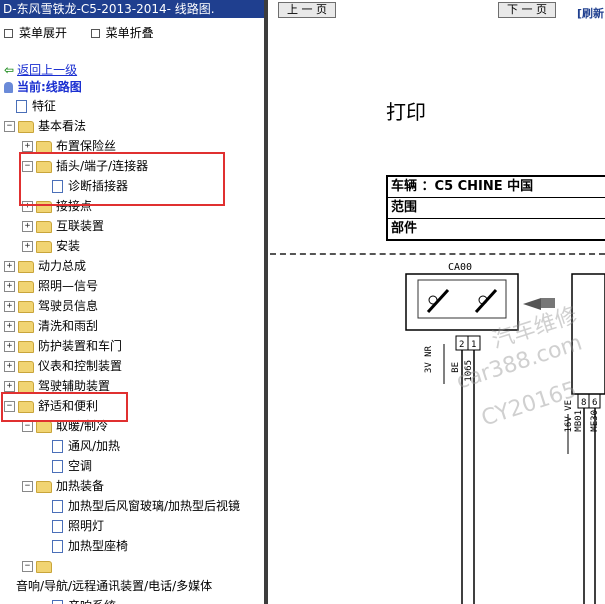 The width and height of the screenshot is (605, 604). Describe the element at coordinates (35, 32) in the screenshot. I see `expand-menu-button: 菜单展开` at that location.